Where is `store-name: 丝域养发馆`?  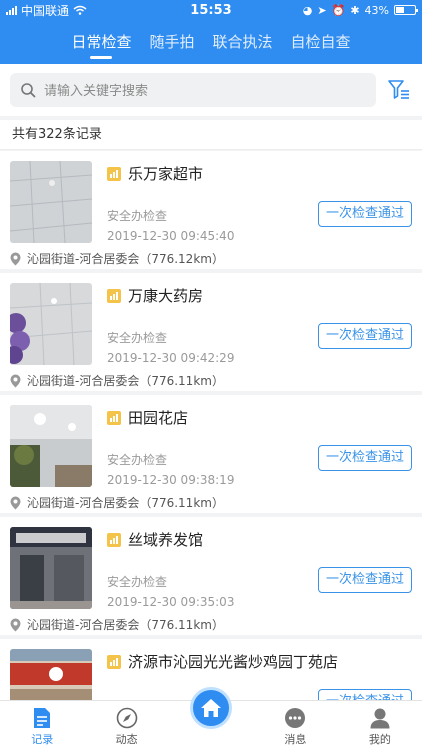
store-name: 丝域养发馆 is located at coordinates (166, 540).